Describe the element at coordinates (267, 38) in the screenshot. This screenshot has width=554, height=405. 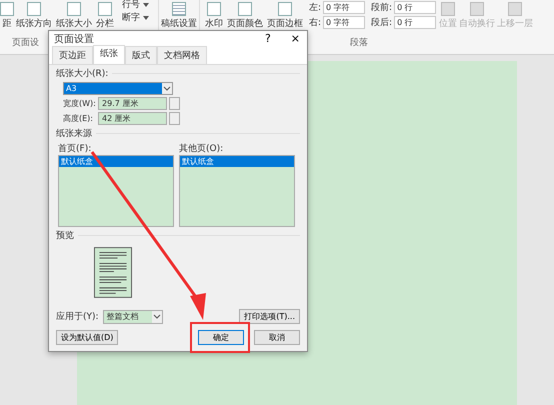
I see `help-button: ?` at that location.